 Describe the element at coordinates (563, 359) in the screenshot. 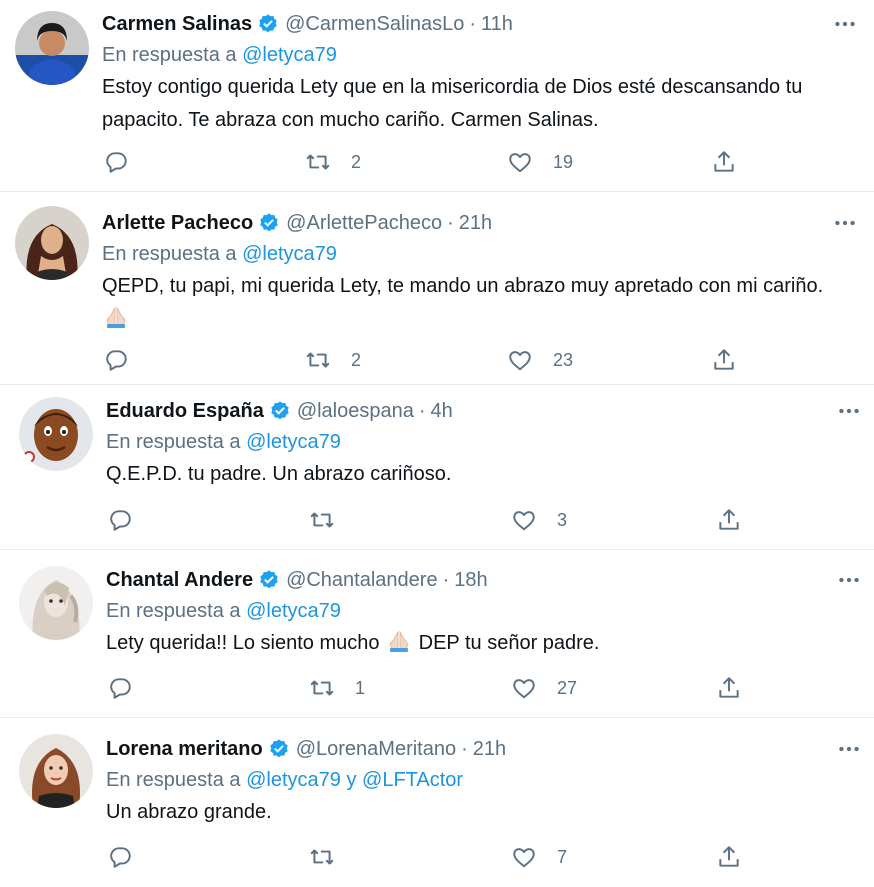

I see `like-count: 23` at that location.